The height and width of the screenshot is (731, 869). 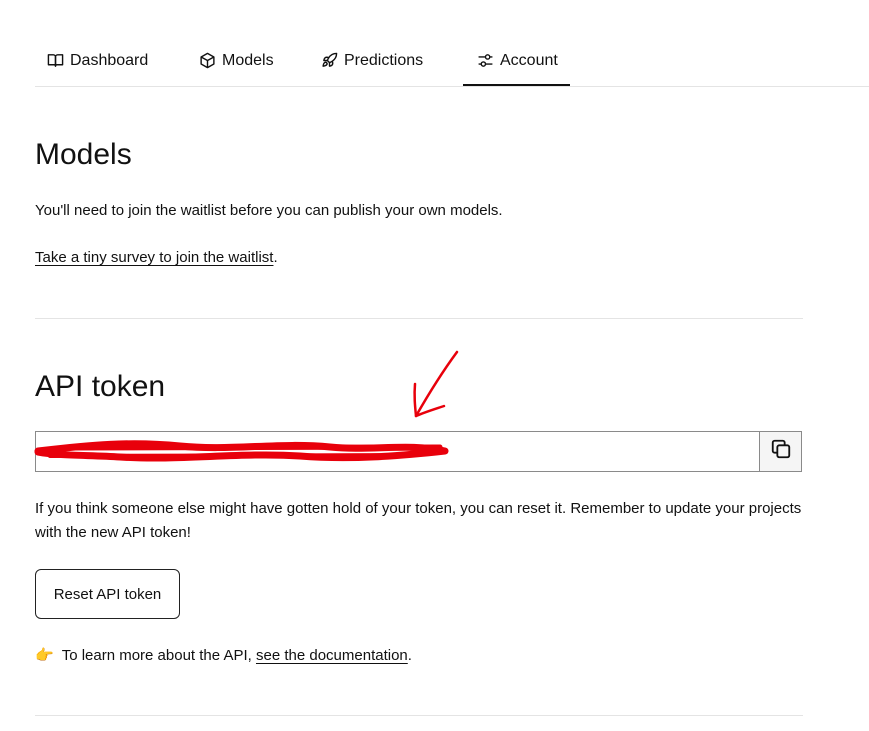 What do you see at coordinates (248, 60) in the screenshot?
I see `tab-label: Models` at bounding box center [248, 60].